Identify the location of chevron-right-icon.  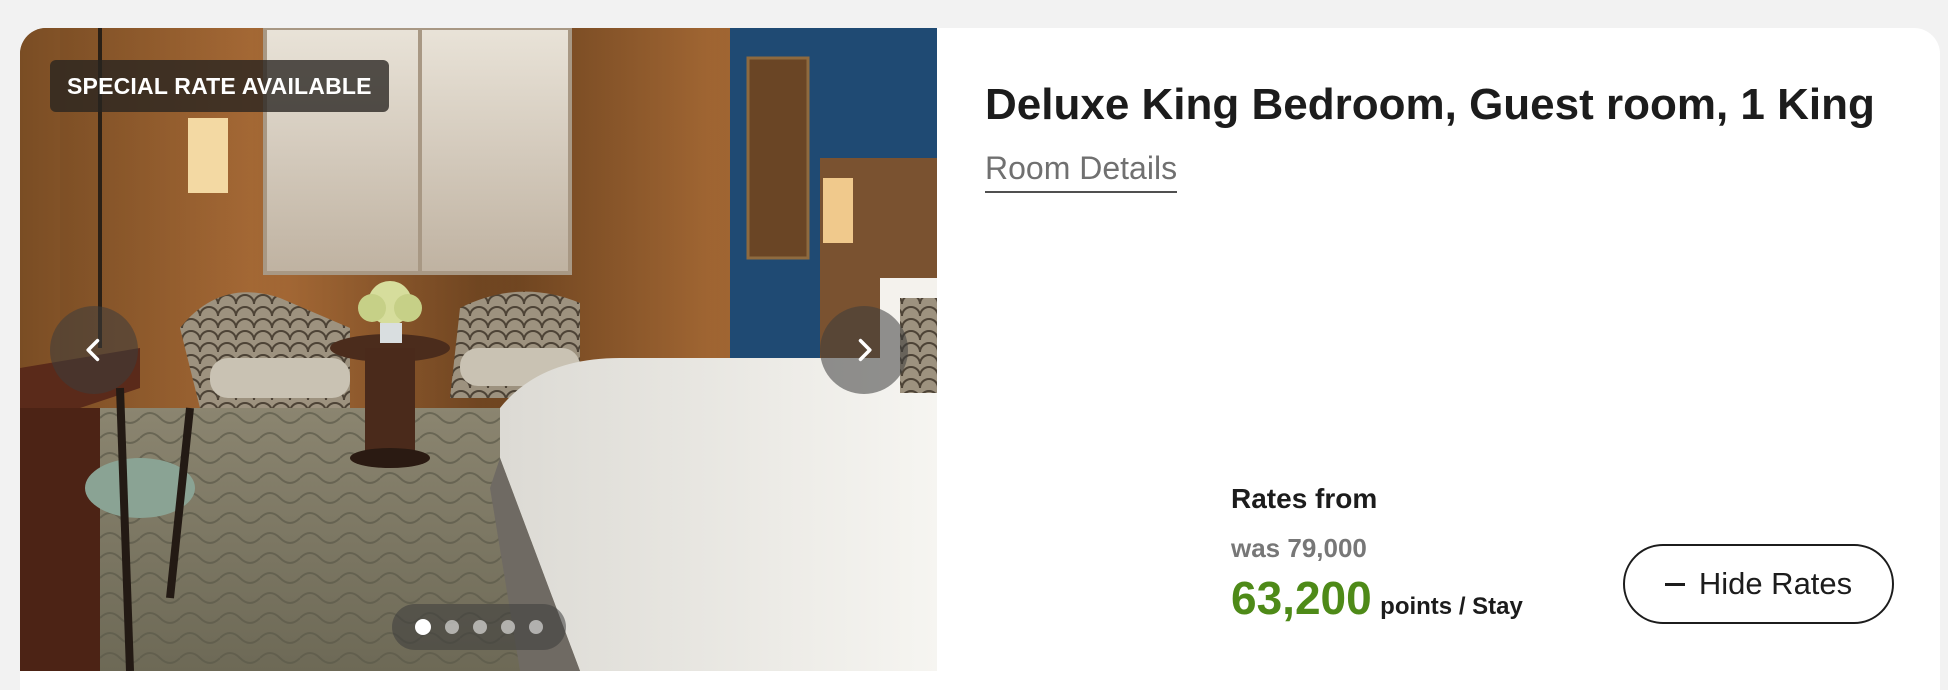
(865, 350).